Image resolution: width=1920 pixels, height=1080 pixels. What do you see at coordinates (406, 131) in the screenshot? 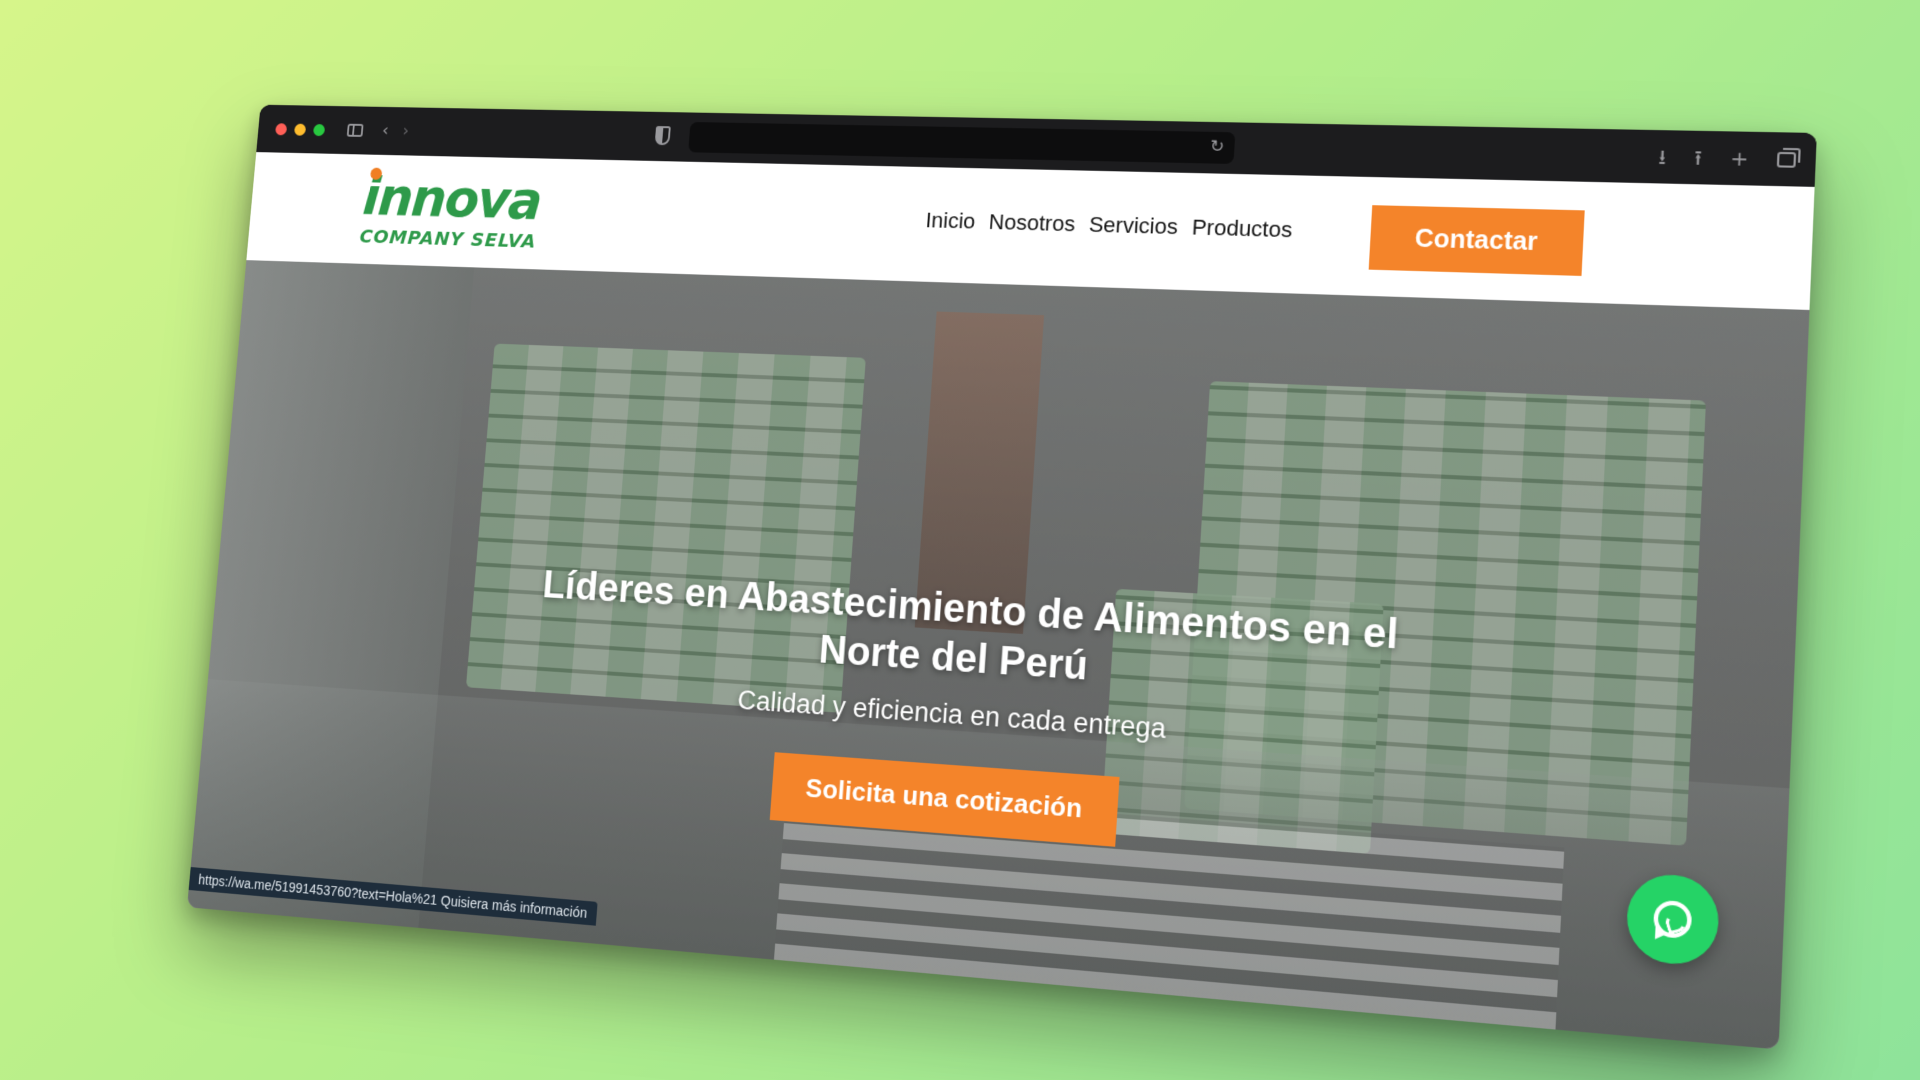
I see `chevron-right-icon: ›` at bounding box center [406, 131].